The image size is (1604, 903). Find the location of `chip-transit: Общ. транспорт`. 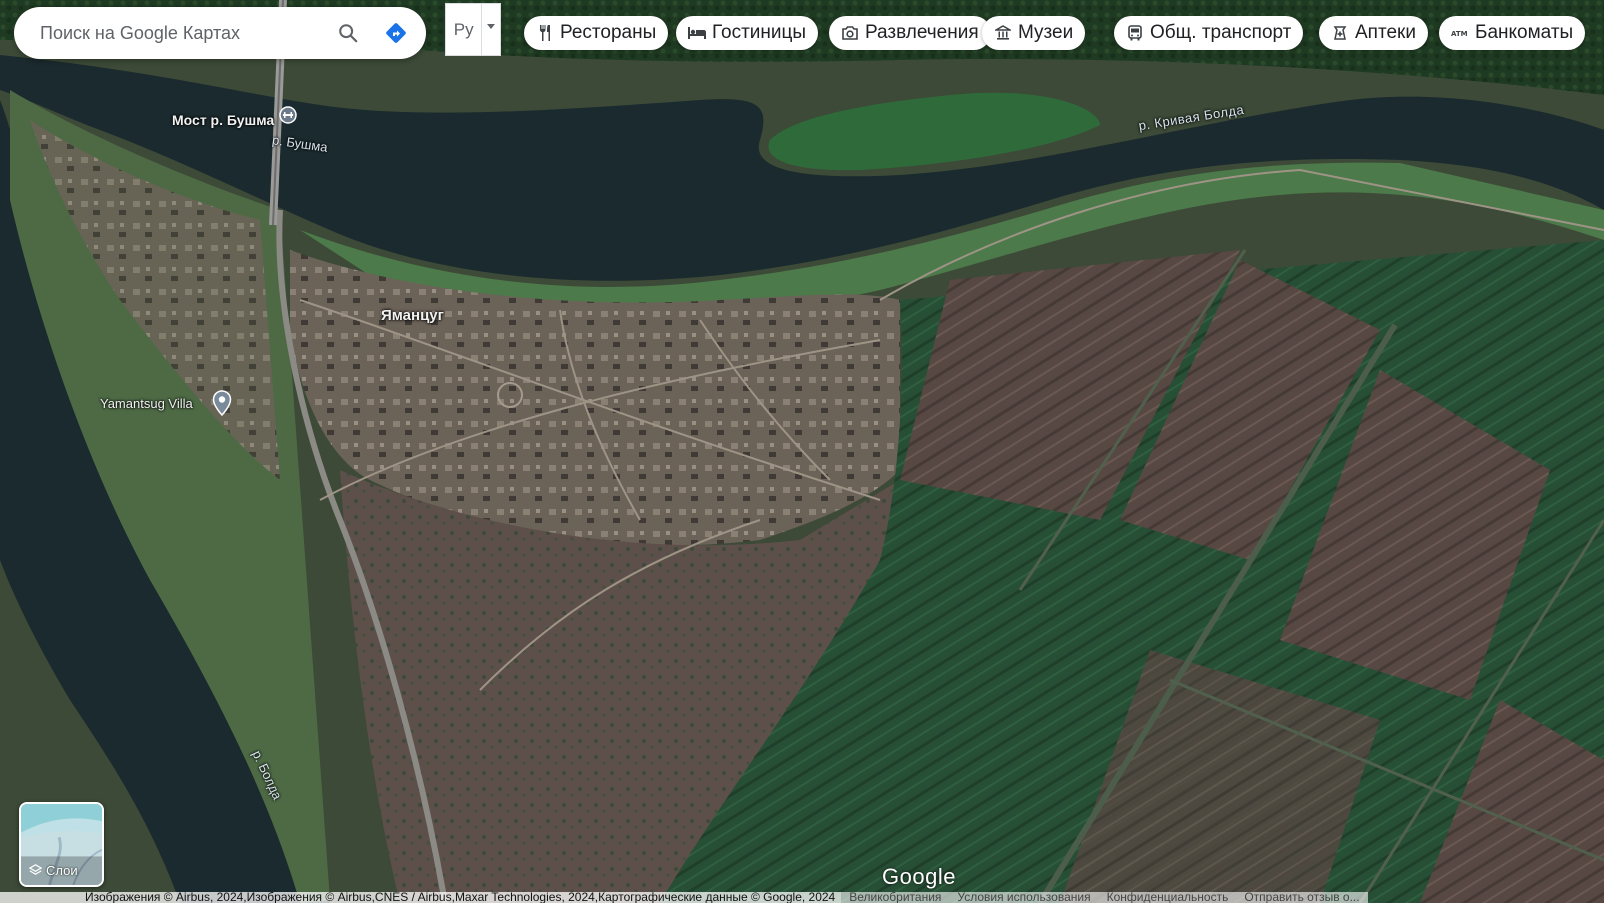

chip-transit: Общ. транспорт is located at coordinates (1209, 33).